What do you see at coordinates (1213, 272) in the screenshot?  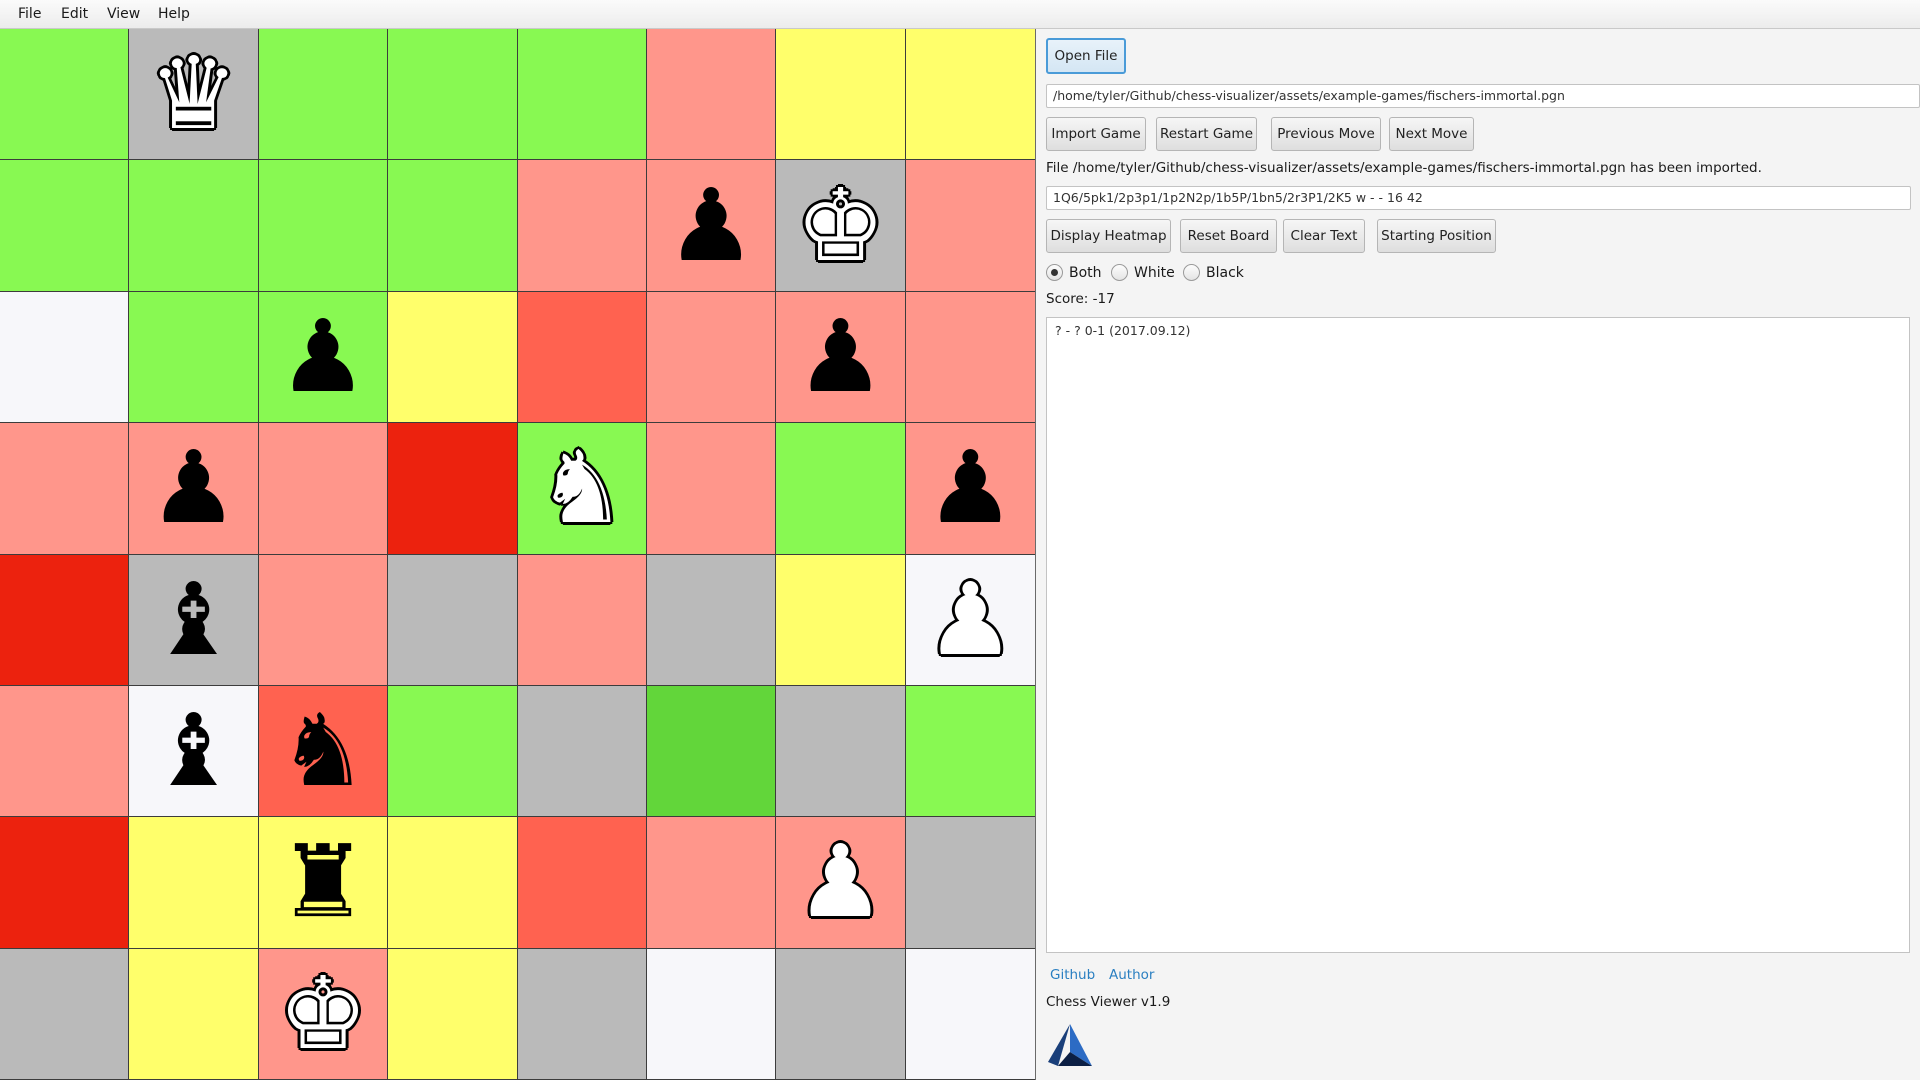 I see `radio-black: Black` at bounding box center [1213, 272].